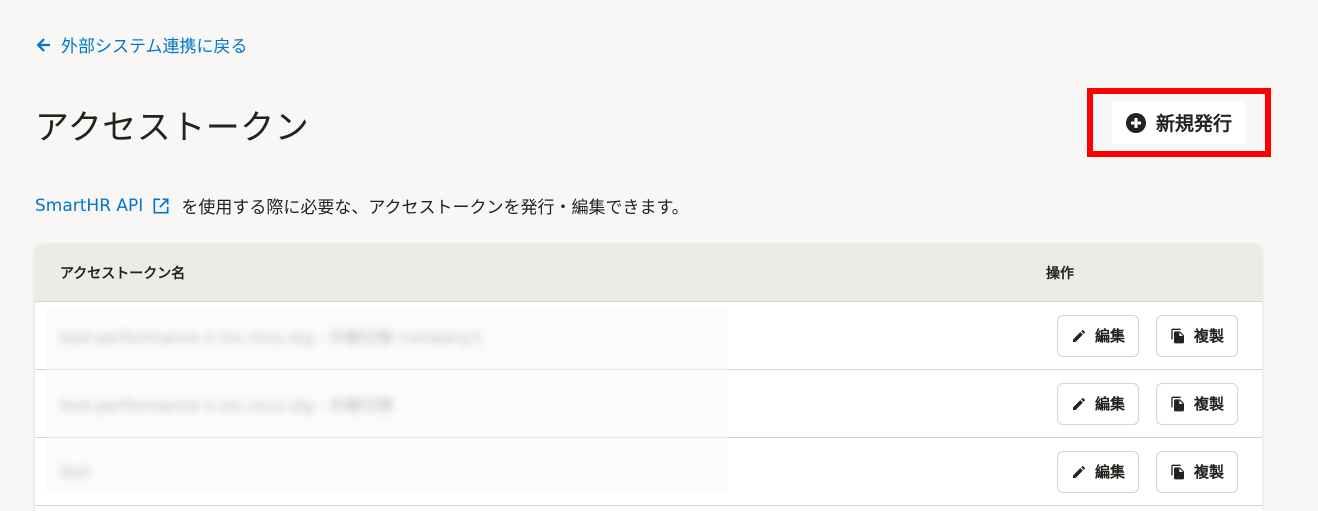 The image size is (1318, 511). I want to click on highlight-box: 新規発行, so click(1179, 122).